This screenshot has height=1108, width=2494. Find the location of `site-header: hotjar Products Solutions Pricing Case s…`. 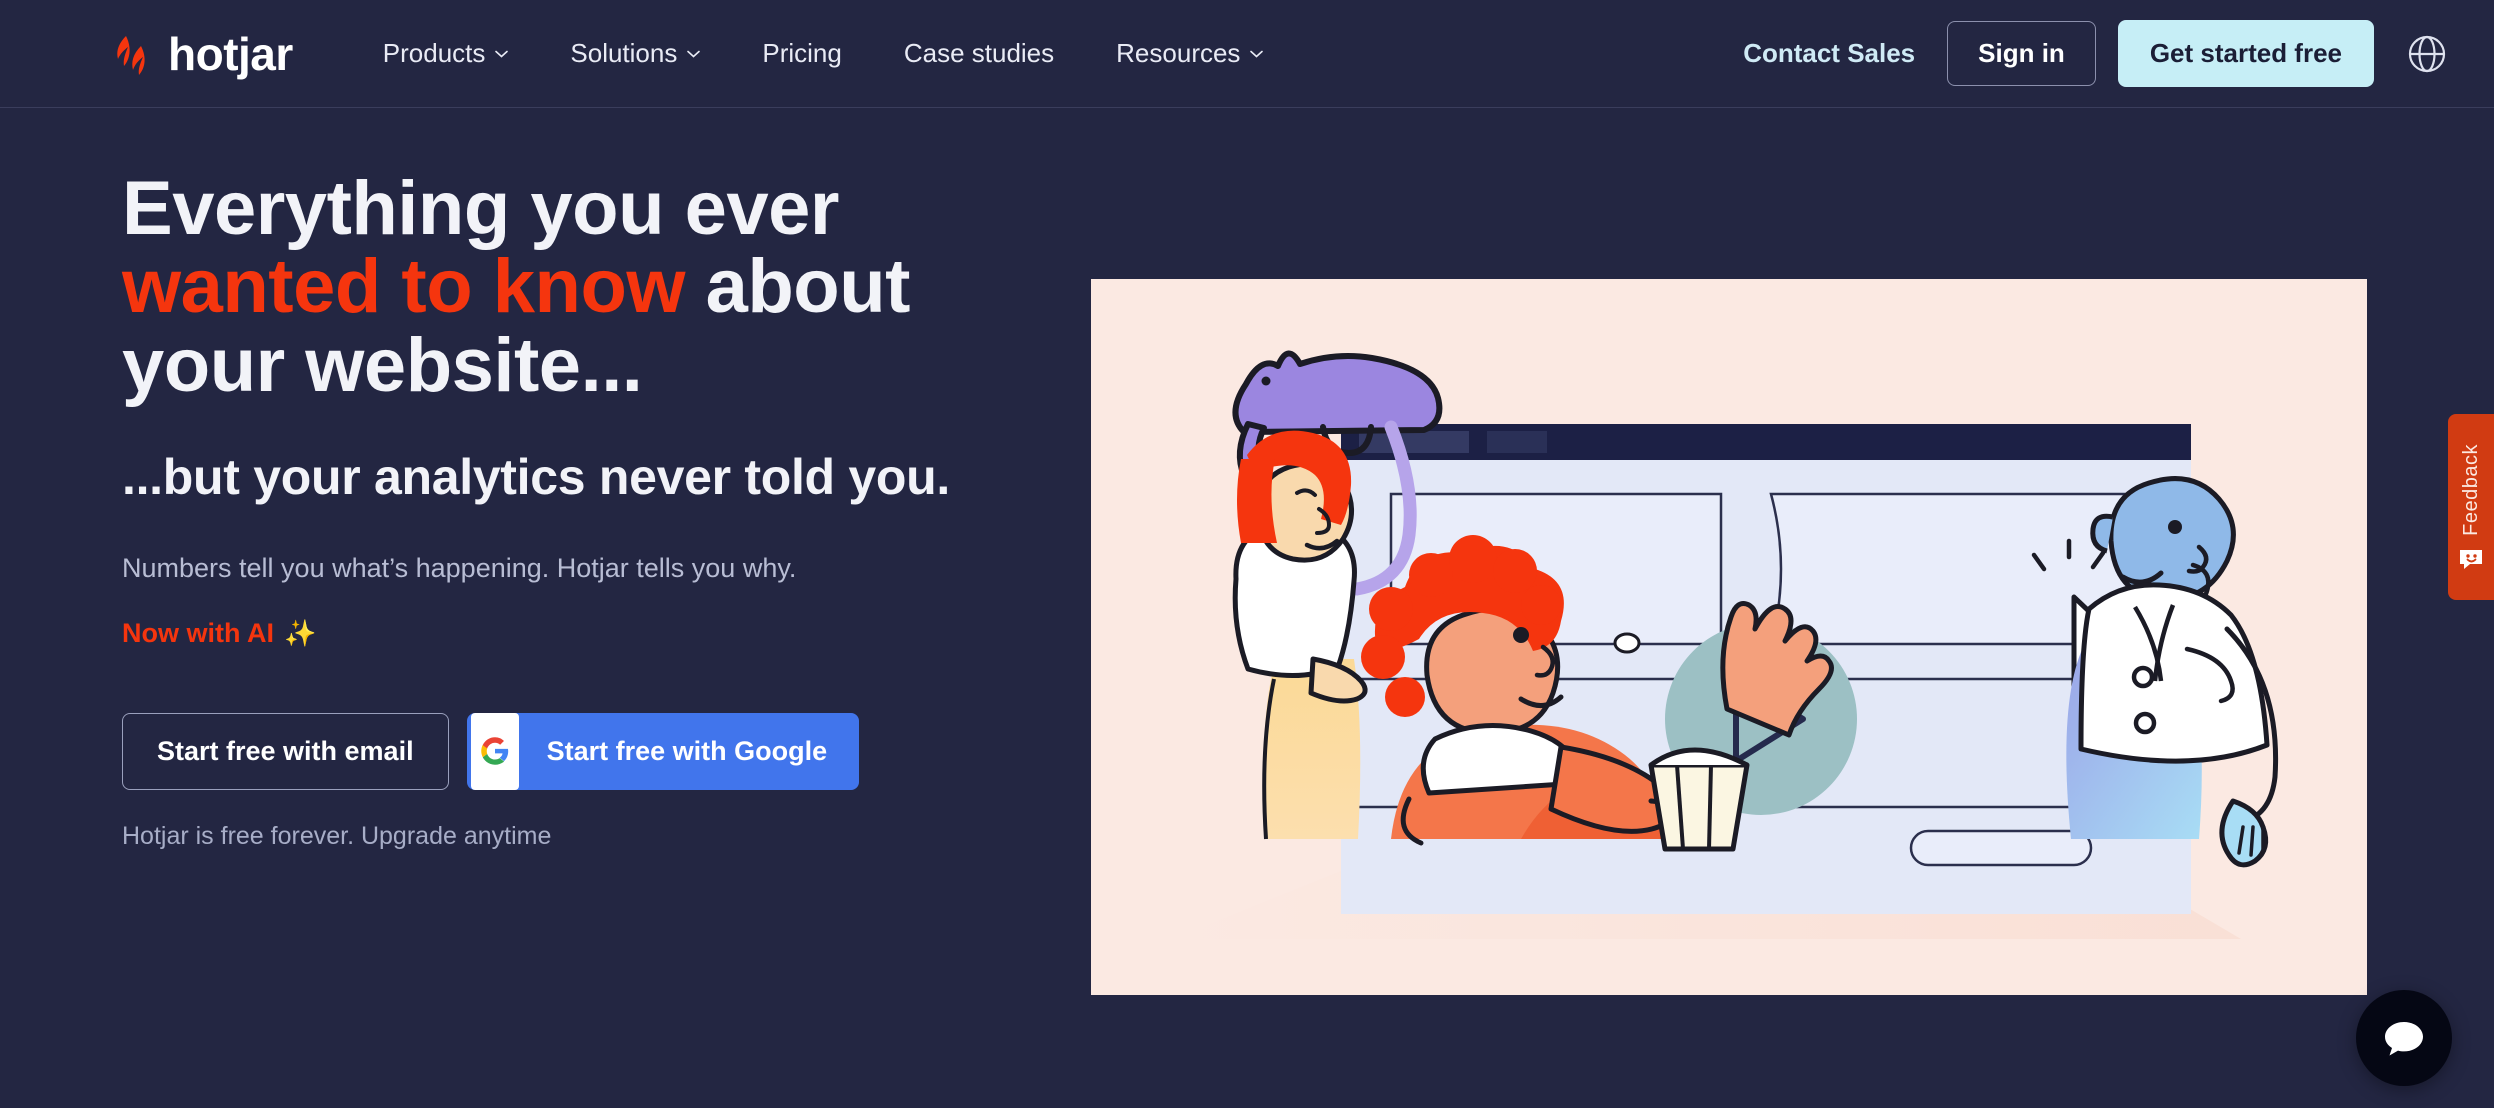

site-header: hotjar Products Solutions Pricing Case s… is located at coordinates (1247, 54).